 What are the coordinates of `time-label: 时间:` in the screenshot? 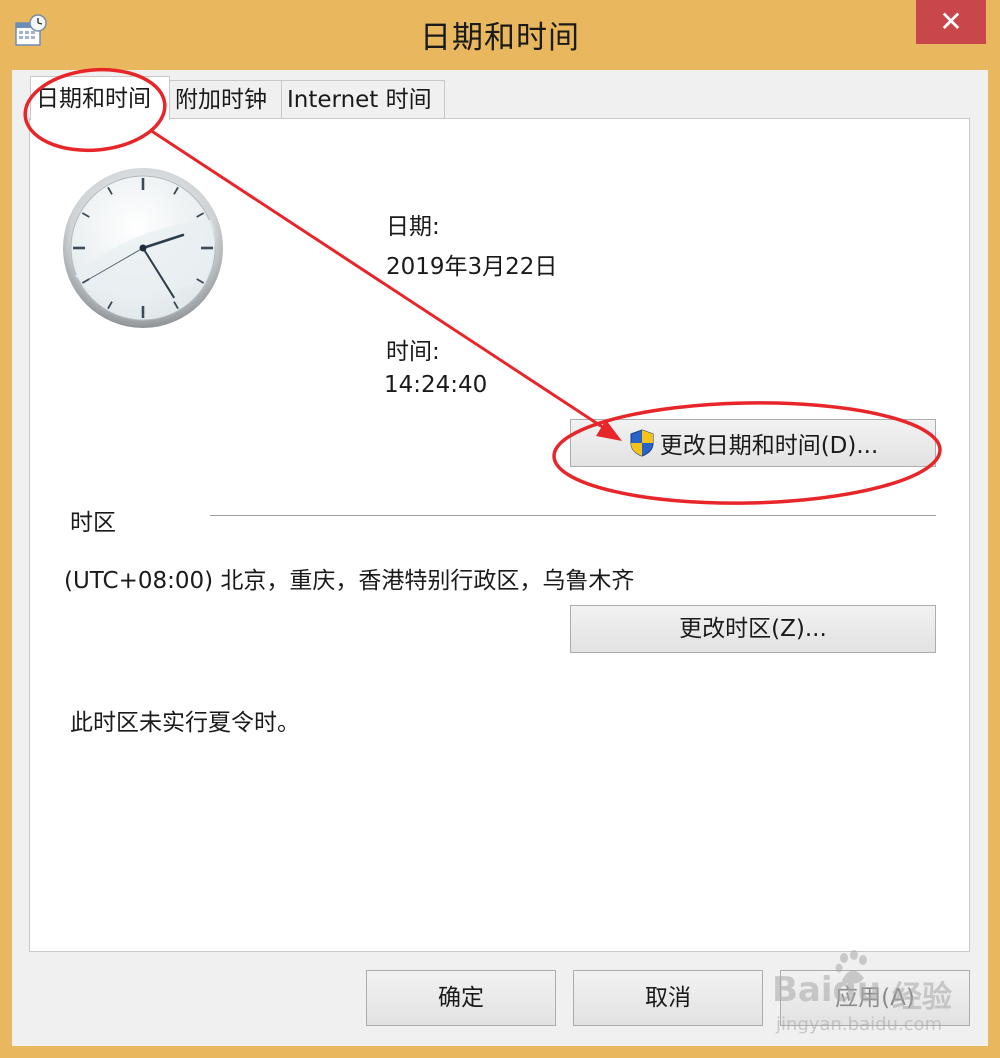 It's located at (413, 352).